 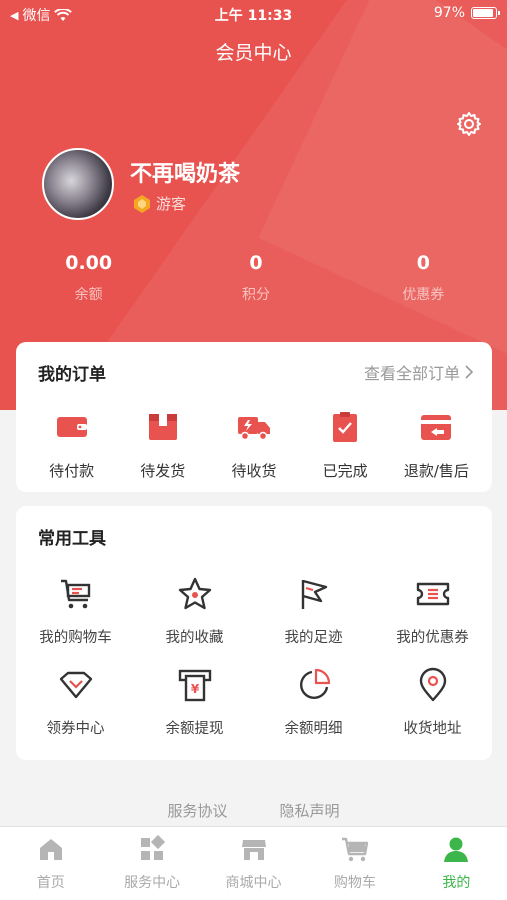 I want to click on tab-label: 商城中心, so click(x=253, y=883).